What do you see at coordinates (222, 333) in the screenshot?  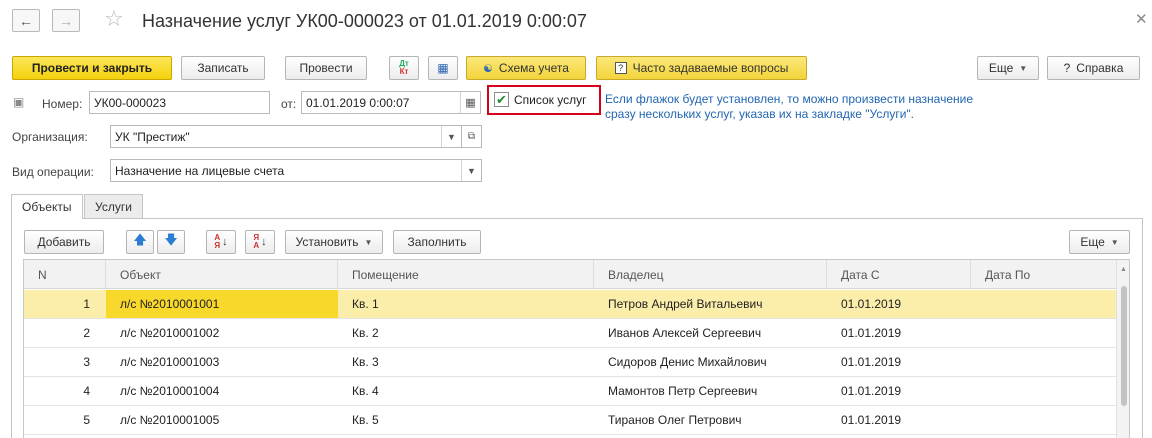 I see `cell-object: л/с №2010001002` at bounding box center [222, 333].